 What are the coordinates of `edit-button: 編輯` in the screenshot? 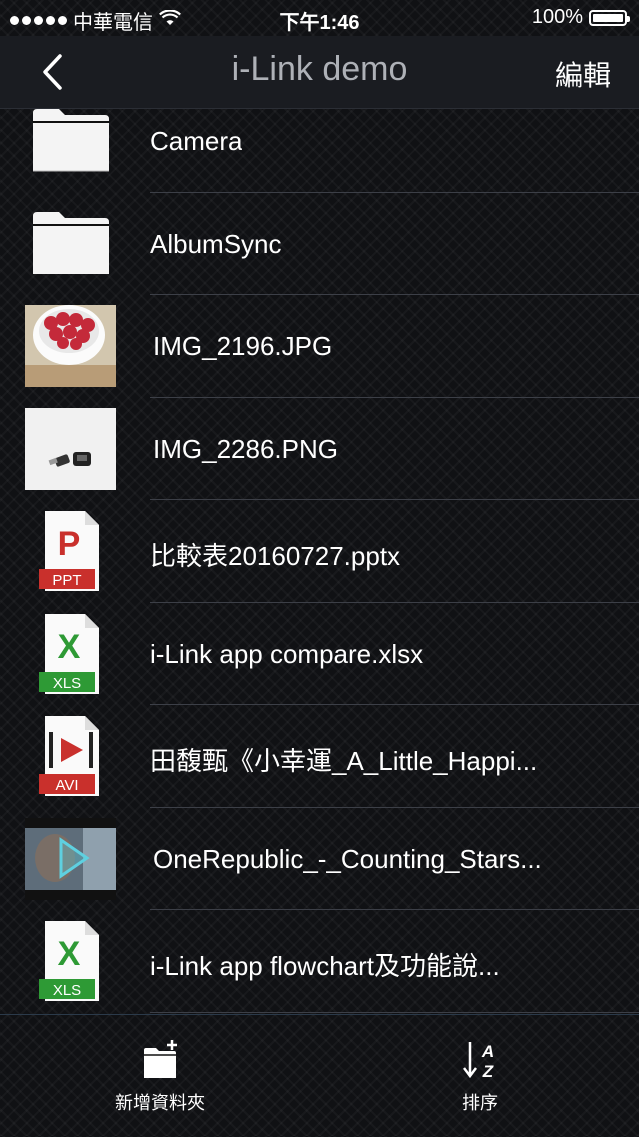 It's located at (583, 74).